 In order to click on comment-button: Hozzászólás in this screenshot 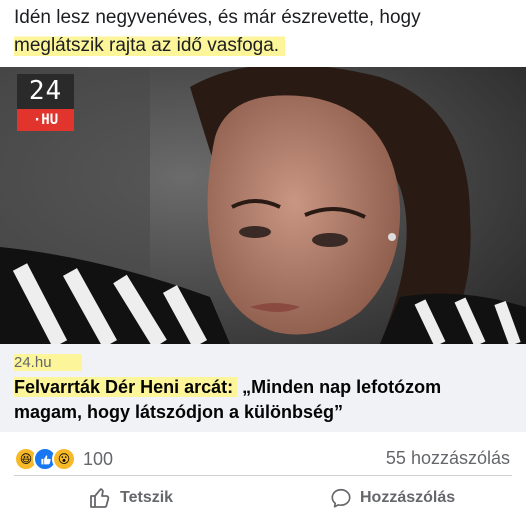, I will do `click(392, 498)`.